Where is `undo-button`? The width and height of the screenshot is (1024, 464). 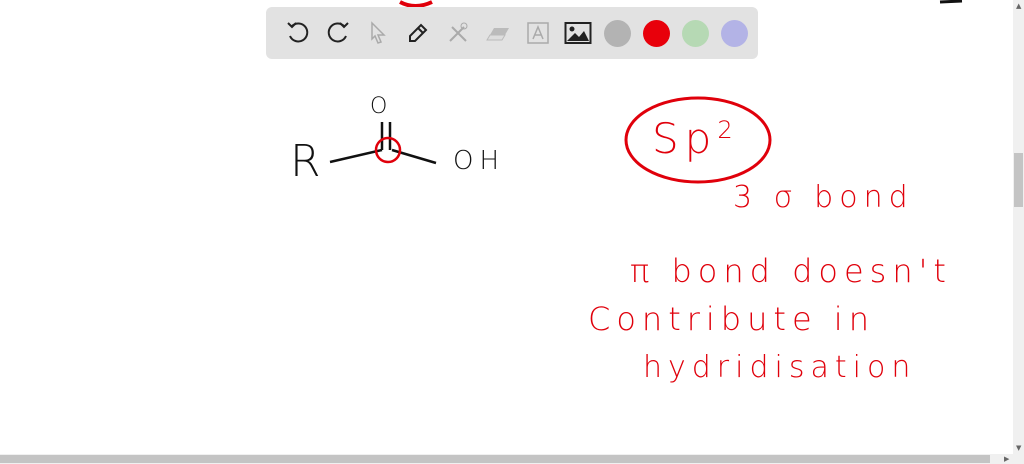
undo-button is located at coordinates (298, 33).